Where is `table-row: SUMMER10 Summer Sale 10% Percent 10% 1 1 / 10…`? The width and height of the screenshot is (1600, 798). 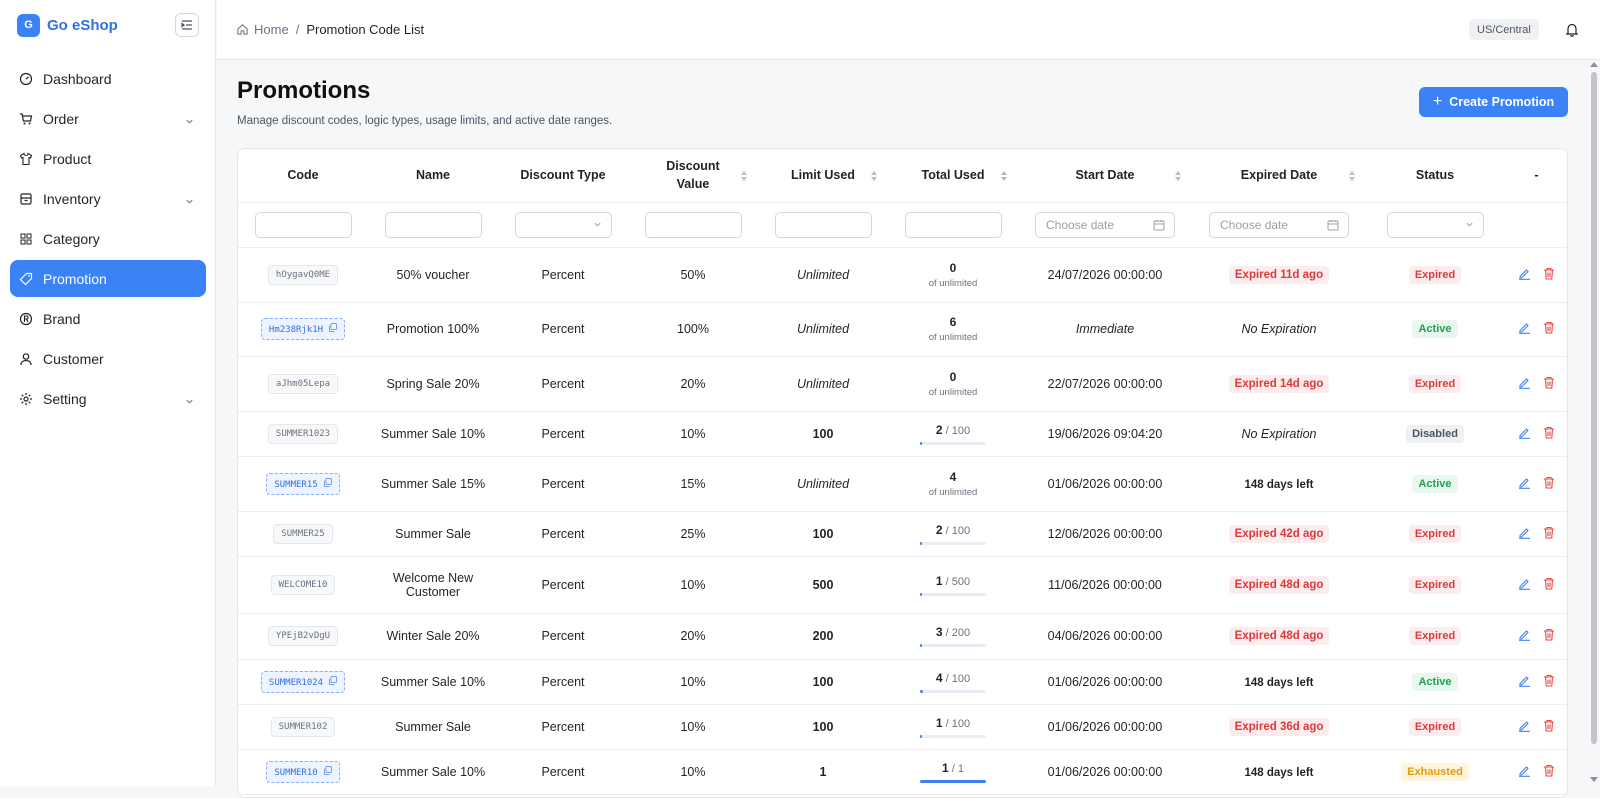 table-row: SUMMER10 Summer Sale 10% Percent 10% 1 1 / 10… is located at coordinates (902, 772).